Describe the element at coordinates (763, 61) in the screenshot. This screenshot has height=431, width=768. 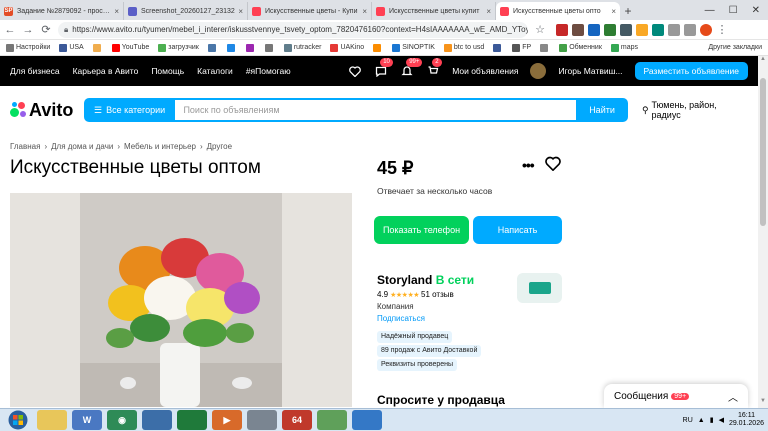
I see `scroll-up-arrow-icon: ▲` at that location.